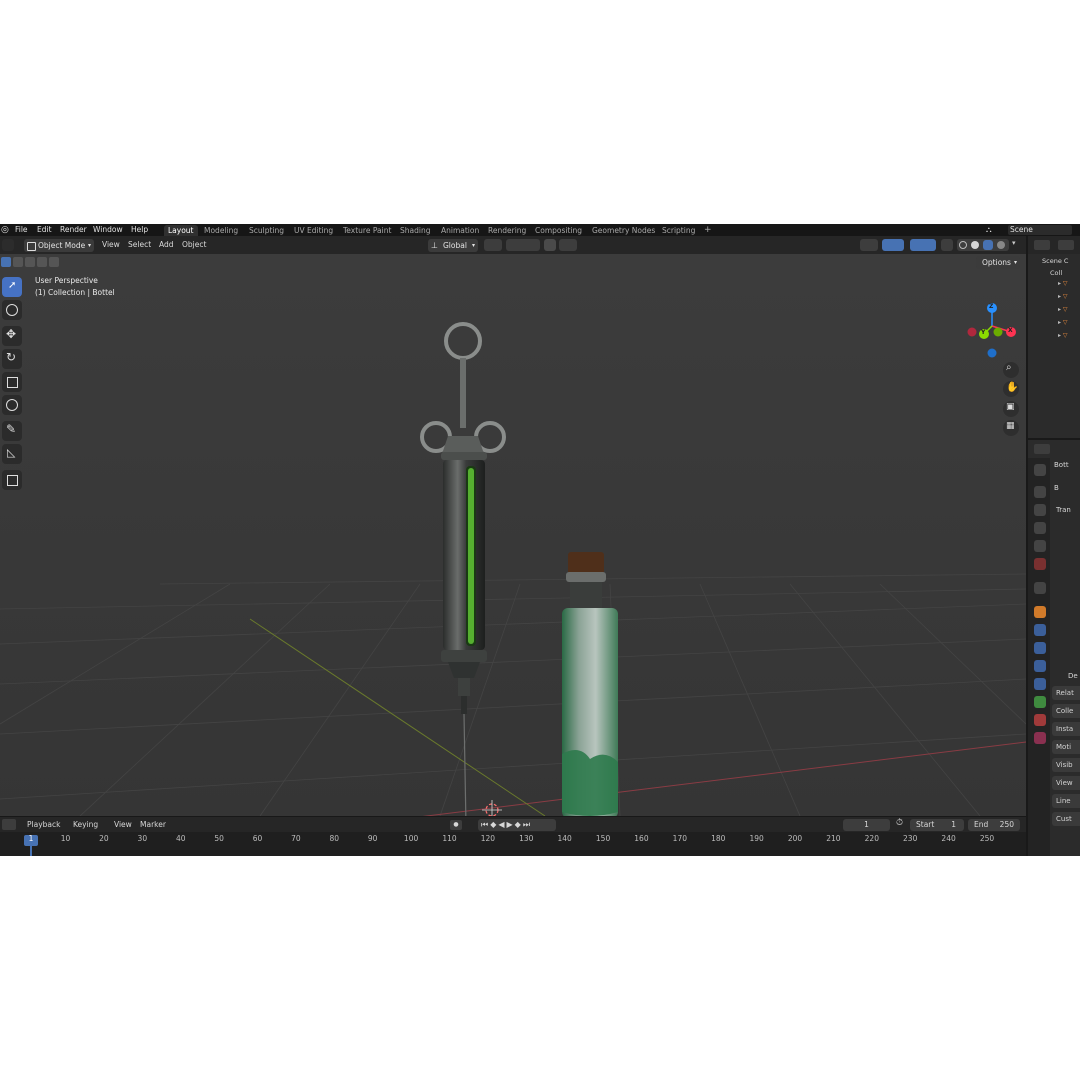 This screenshot has height=1080, width=1080. What do you see at coordinates (313, 230) in the screenshot?
I see `tab-uv-editing: UV Editing` at bounding box center [313, 230].